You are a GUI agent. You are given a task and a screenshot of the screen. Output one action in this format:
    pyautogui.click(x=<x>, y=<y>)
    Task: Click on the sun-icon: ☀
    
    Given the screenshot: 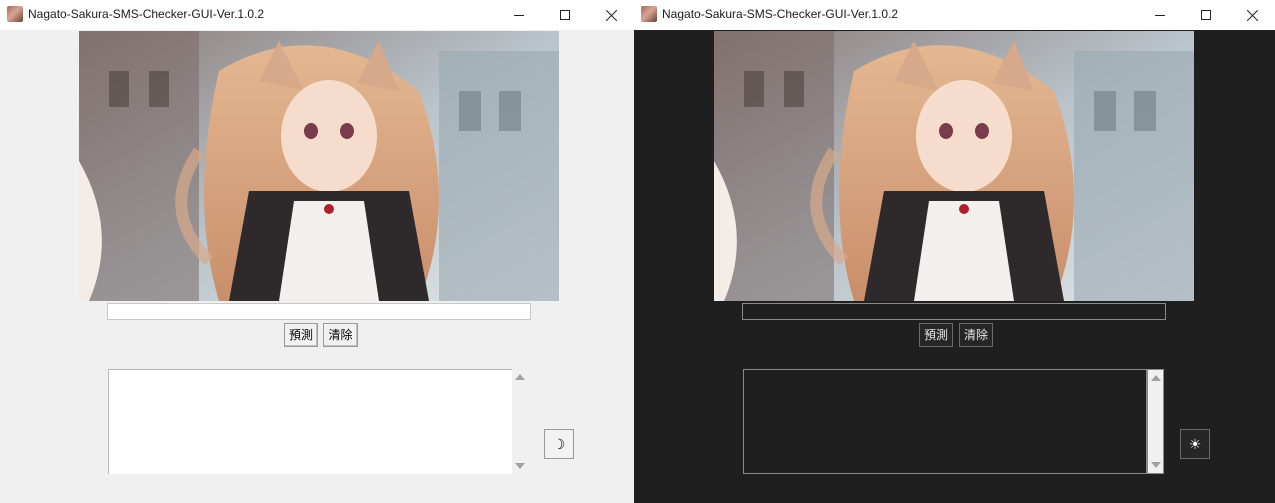 What is the action you would take?
    pyautogui.click(x=1195, y=444)
    